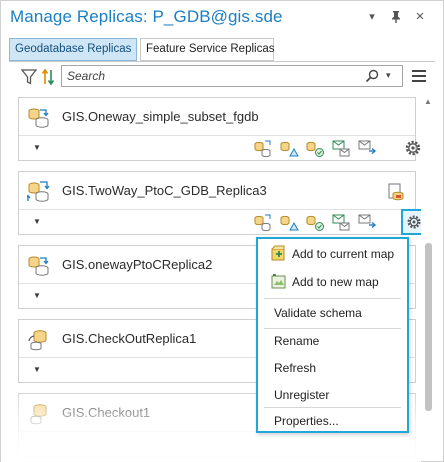  What do you see at coordinates (212, 76) in the screenshot?
I see `search-input` at bounding box center [212, 76].